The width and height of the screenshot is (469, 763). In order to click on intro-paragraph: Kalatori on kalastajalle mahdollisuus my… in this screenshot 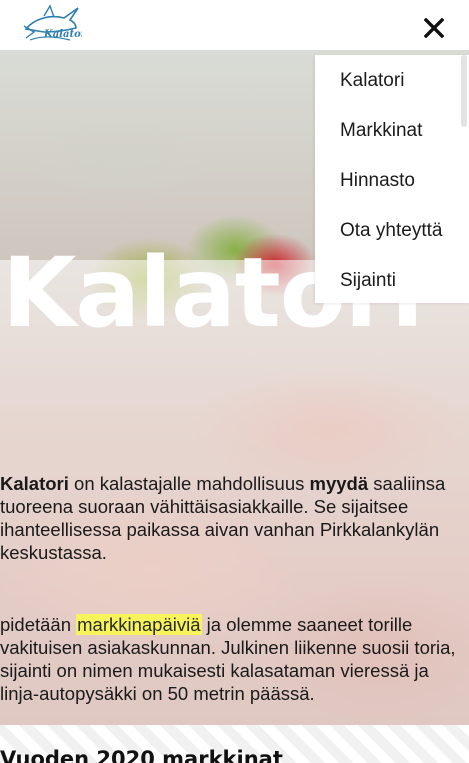, I will do `click(234, 518)`.